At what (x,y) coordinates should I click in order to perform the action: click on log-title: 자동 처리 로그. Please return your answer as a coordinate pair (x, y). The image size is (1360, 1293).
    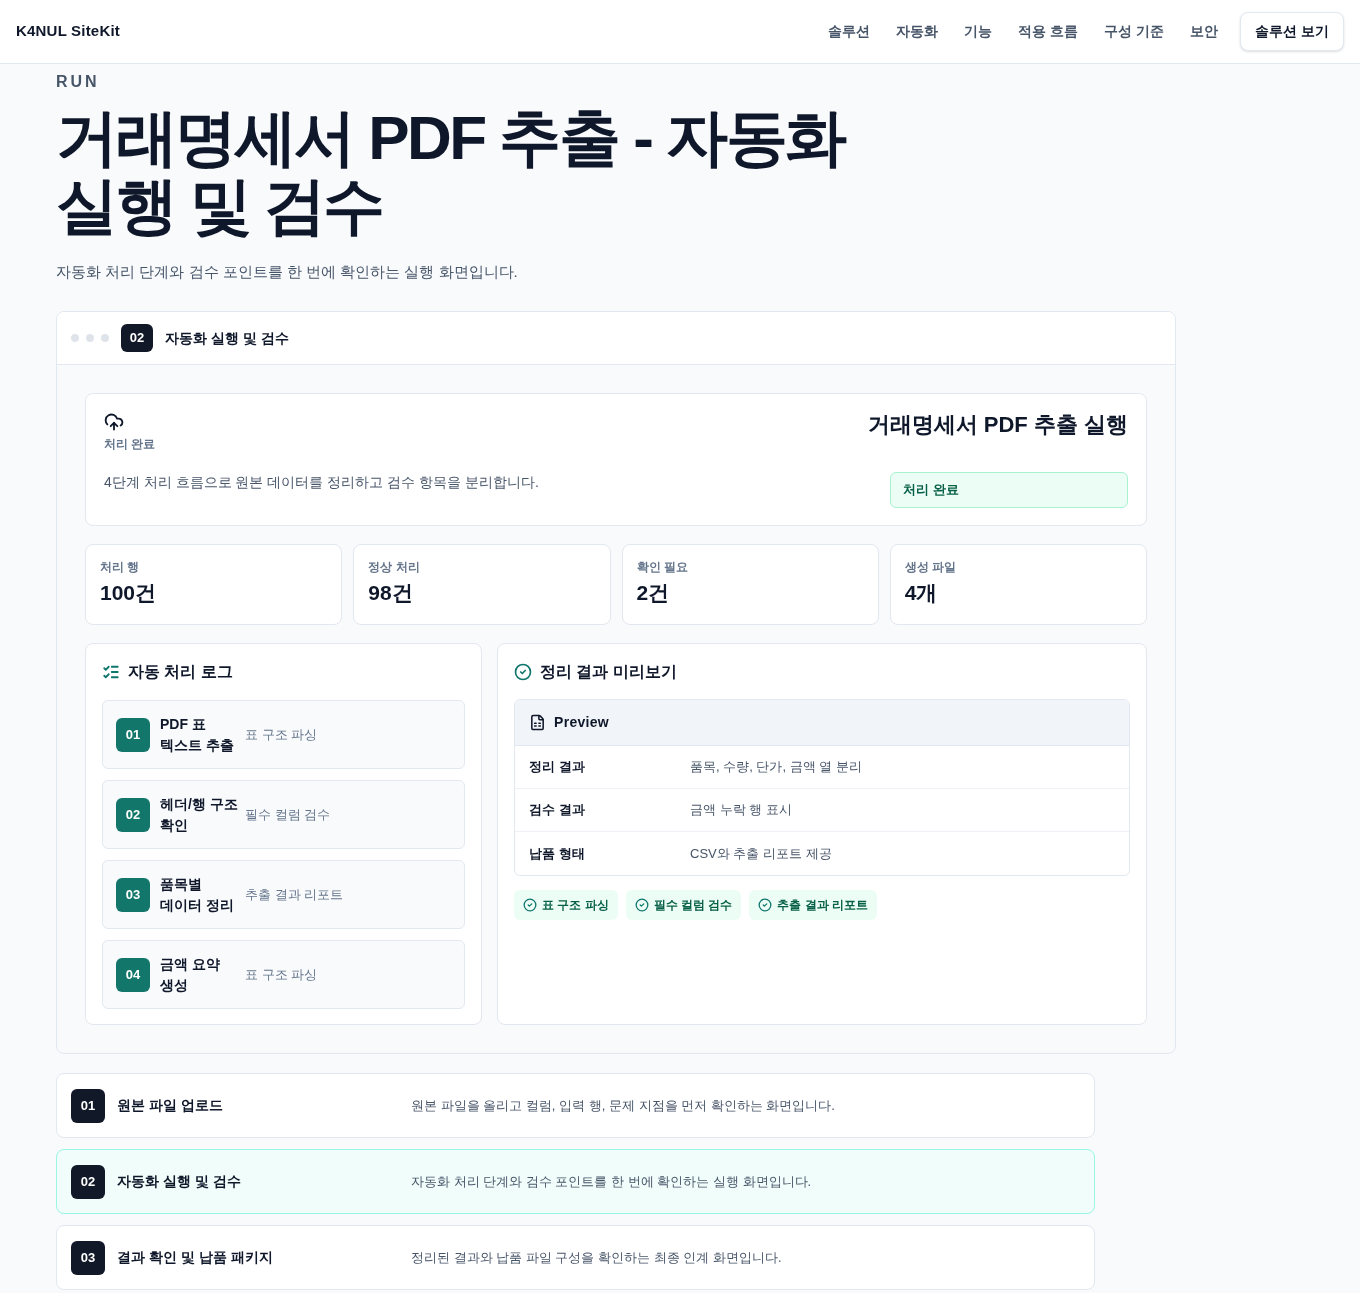
    Looking at the image, I should click on (180, 672).